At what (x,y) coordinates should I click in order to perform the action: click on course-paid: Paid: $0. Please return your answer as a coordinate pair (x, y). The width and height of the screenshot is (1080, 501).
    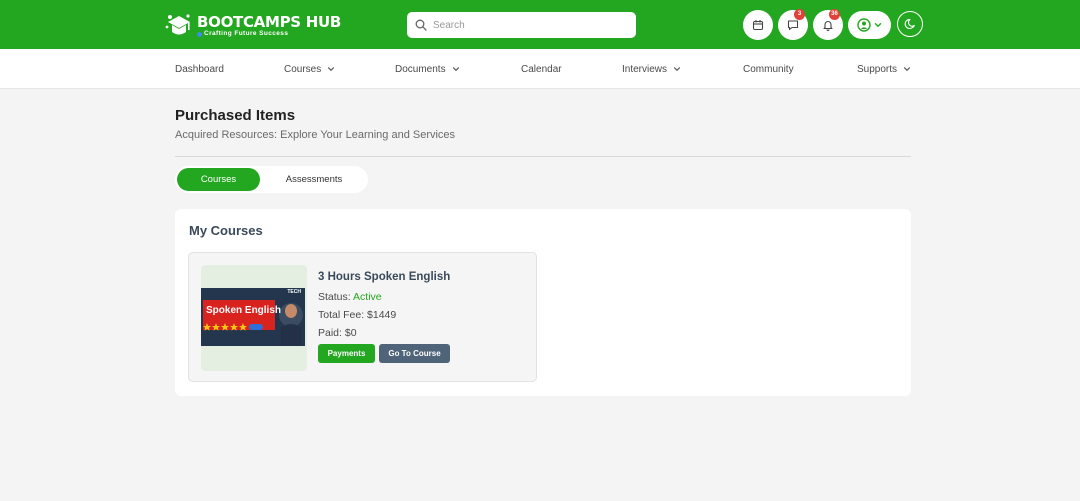
    Looking at the image, I should click on (337, 333).